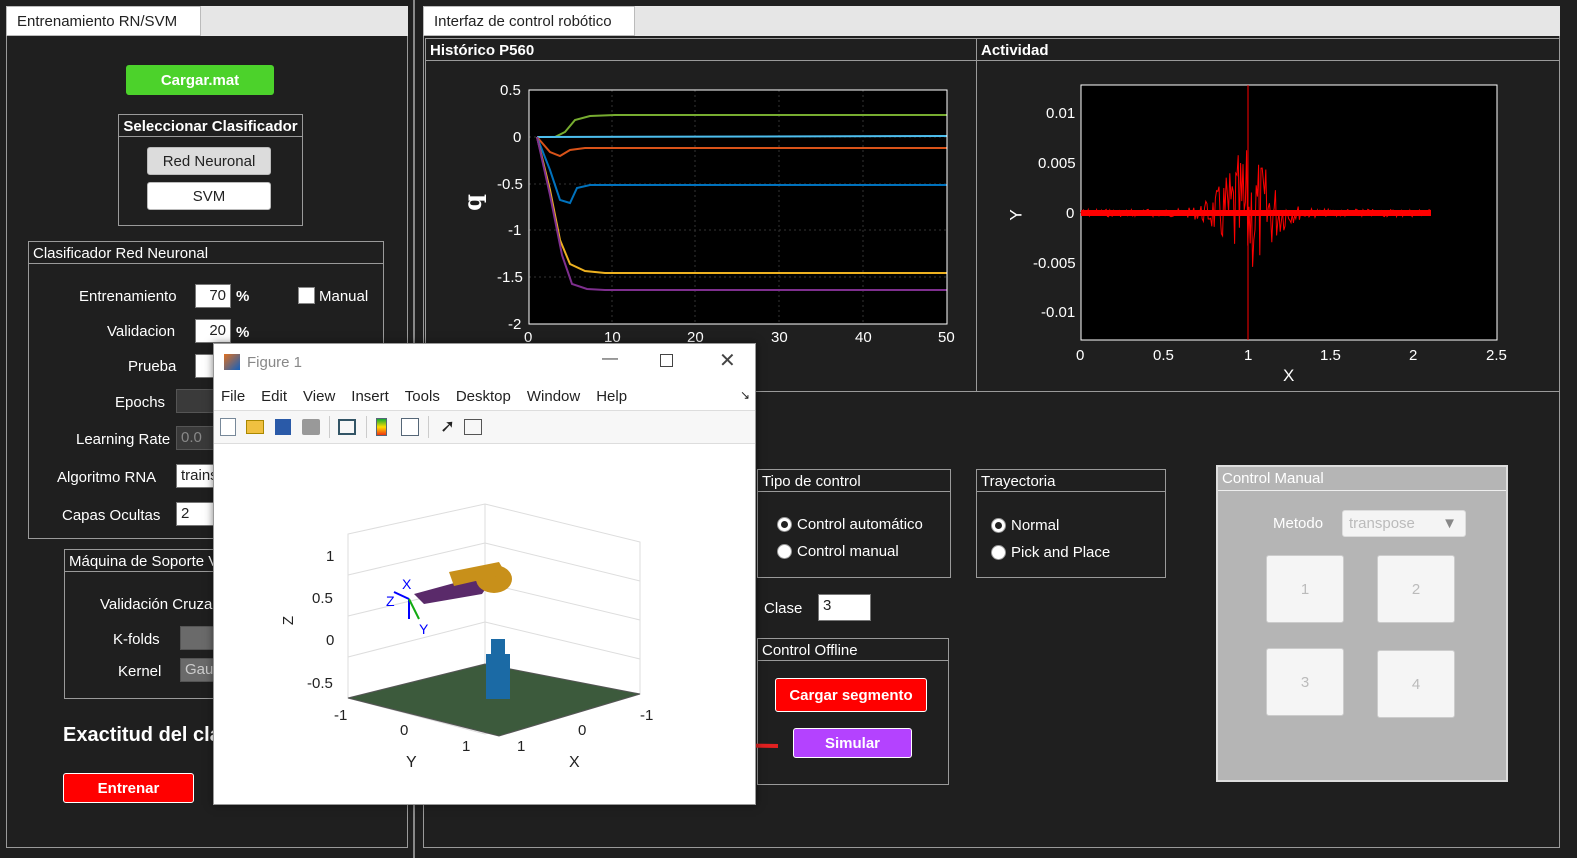  Describe the element at coordinates (228, 427) in the screenshot. I see `new-figure-icon` at that location.